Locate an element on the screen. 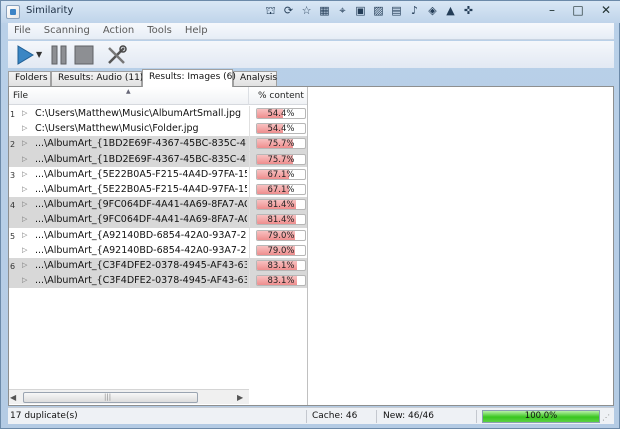 The image size is (620, 429). horizontal-scrollbar: ◀ ||| ▶ is located at coordinates (129, 396).